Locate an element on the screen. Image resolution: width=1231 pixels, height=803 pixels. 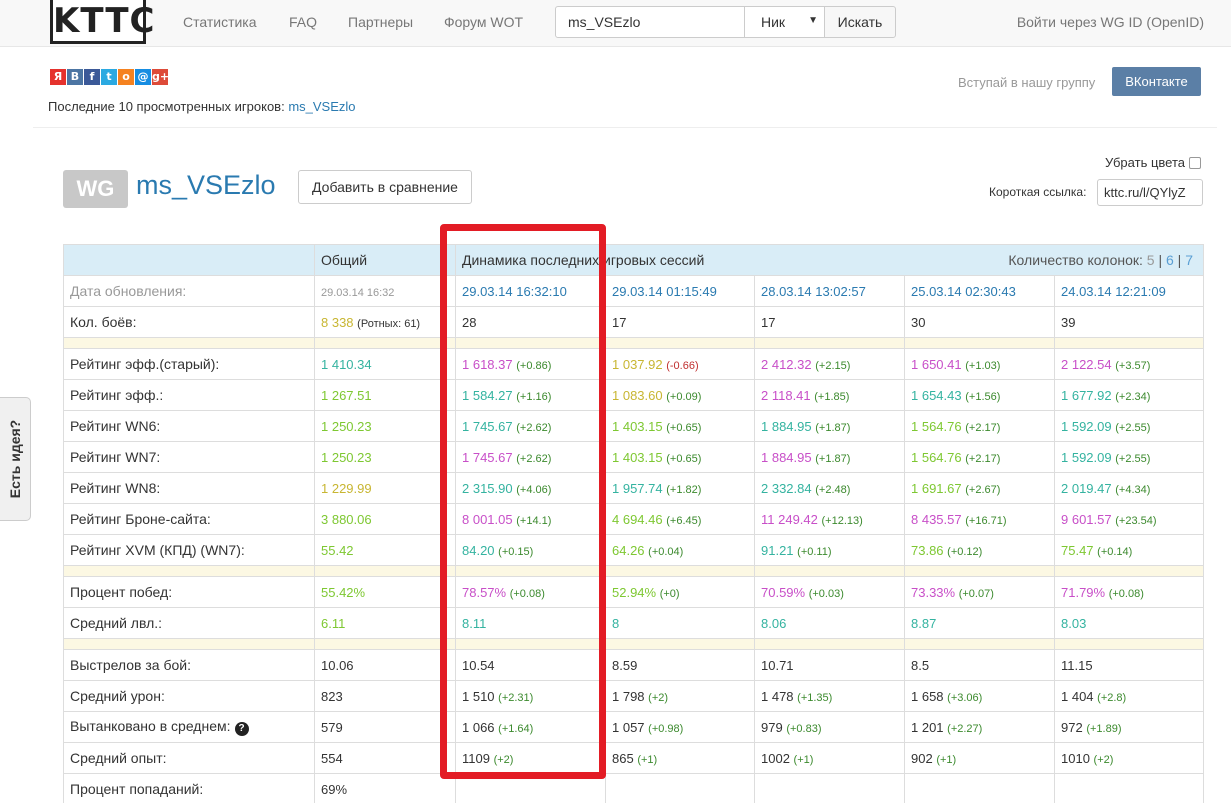
cell-value: 25.03.14 02:30:43 is located at coordinates (963, 291).